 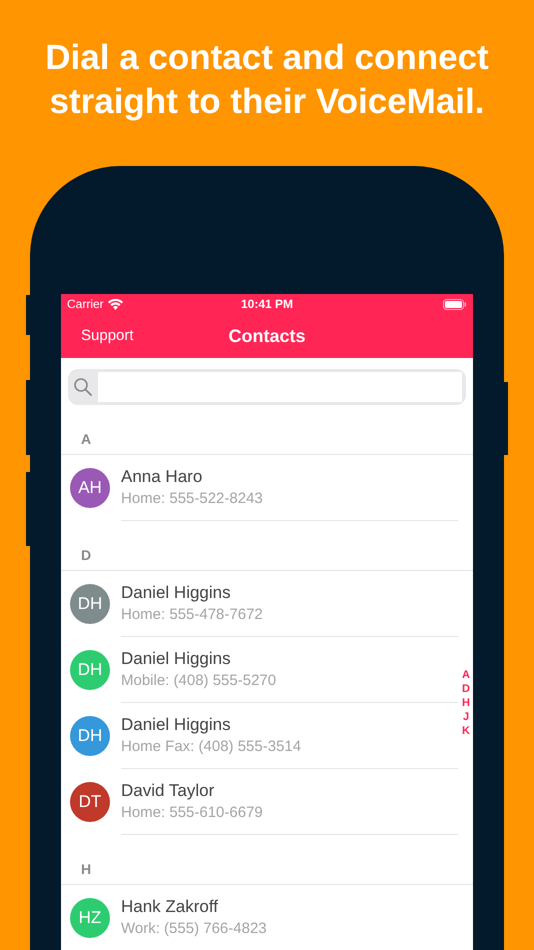 I want to click on avatar: AH, so click(x=90, y=488).